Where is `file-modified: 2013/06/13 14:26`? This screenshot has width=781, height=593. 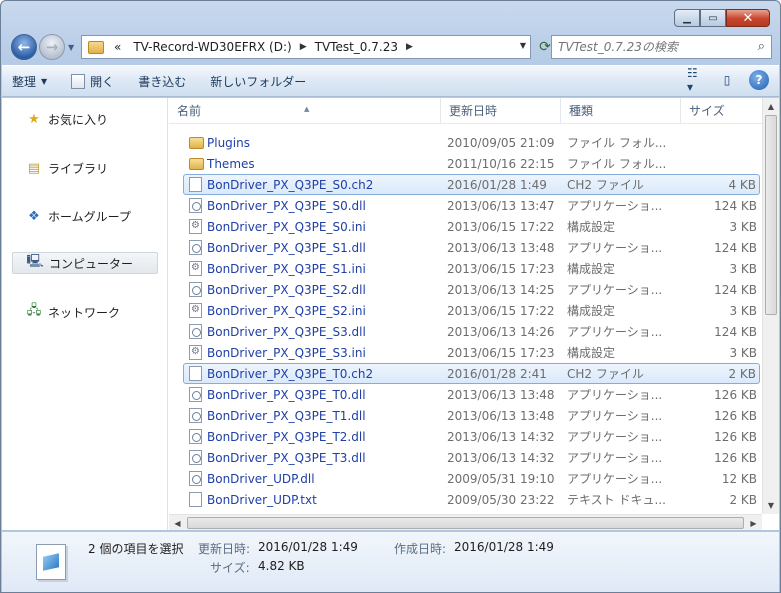 file-modified: 2013/06/13 14:26 is located at coordinates (501, 331).